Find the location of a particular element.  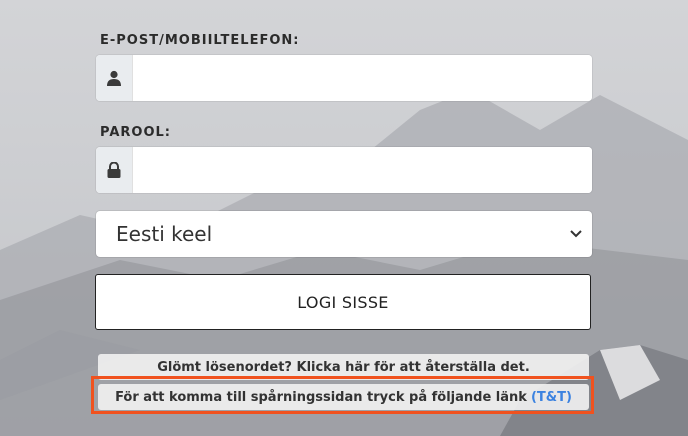

email-input is located at coordinates (362, 78).